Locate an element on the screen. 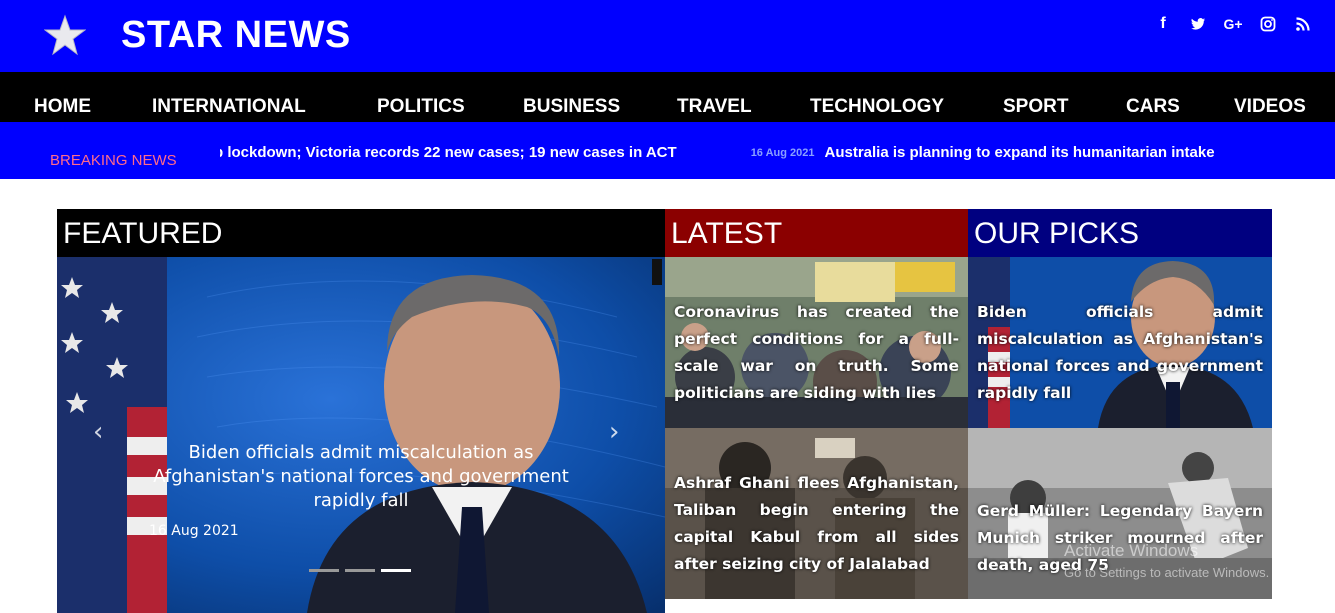 The height and width of the screenshot is (613, 1335). twitter-icon is located at coordinates (1198, 24).